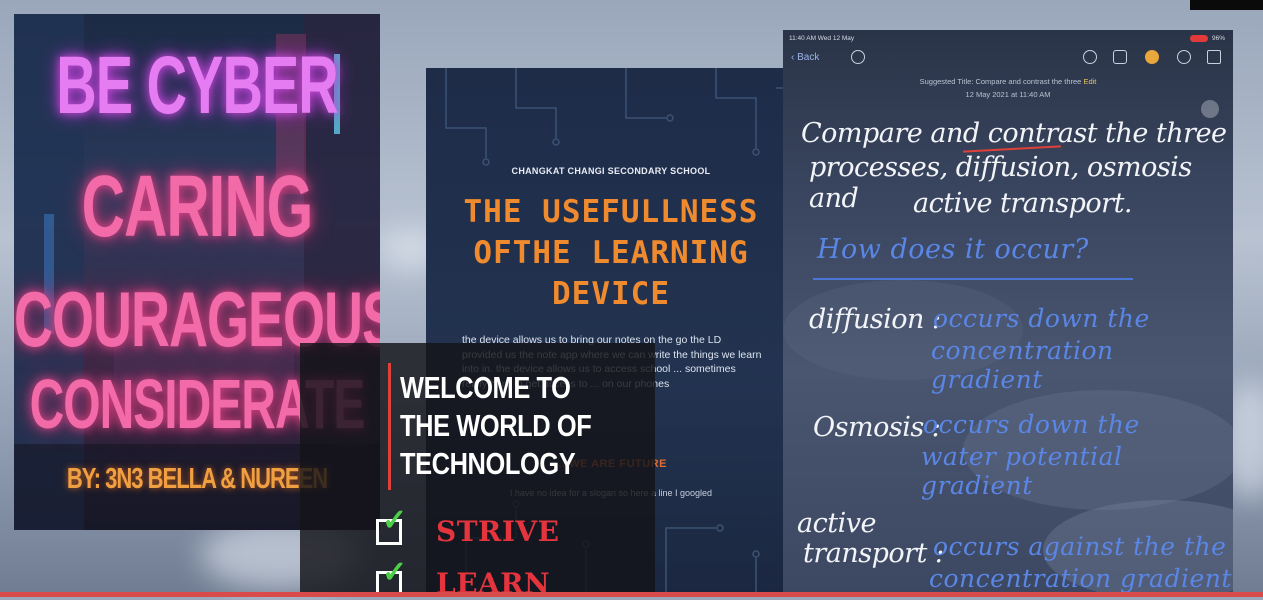 Image resolution: width=1263 pixels, height=600 pixels. What do you see at coordinates (1041, 318) in the screenshot?
I see `desc-diffusion-1: occurs down the` at bounding box center [1041, 318].